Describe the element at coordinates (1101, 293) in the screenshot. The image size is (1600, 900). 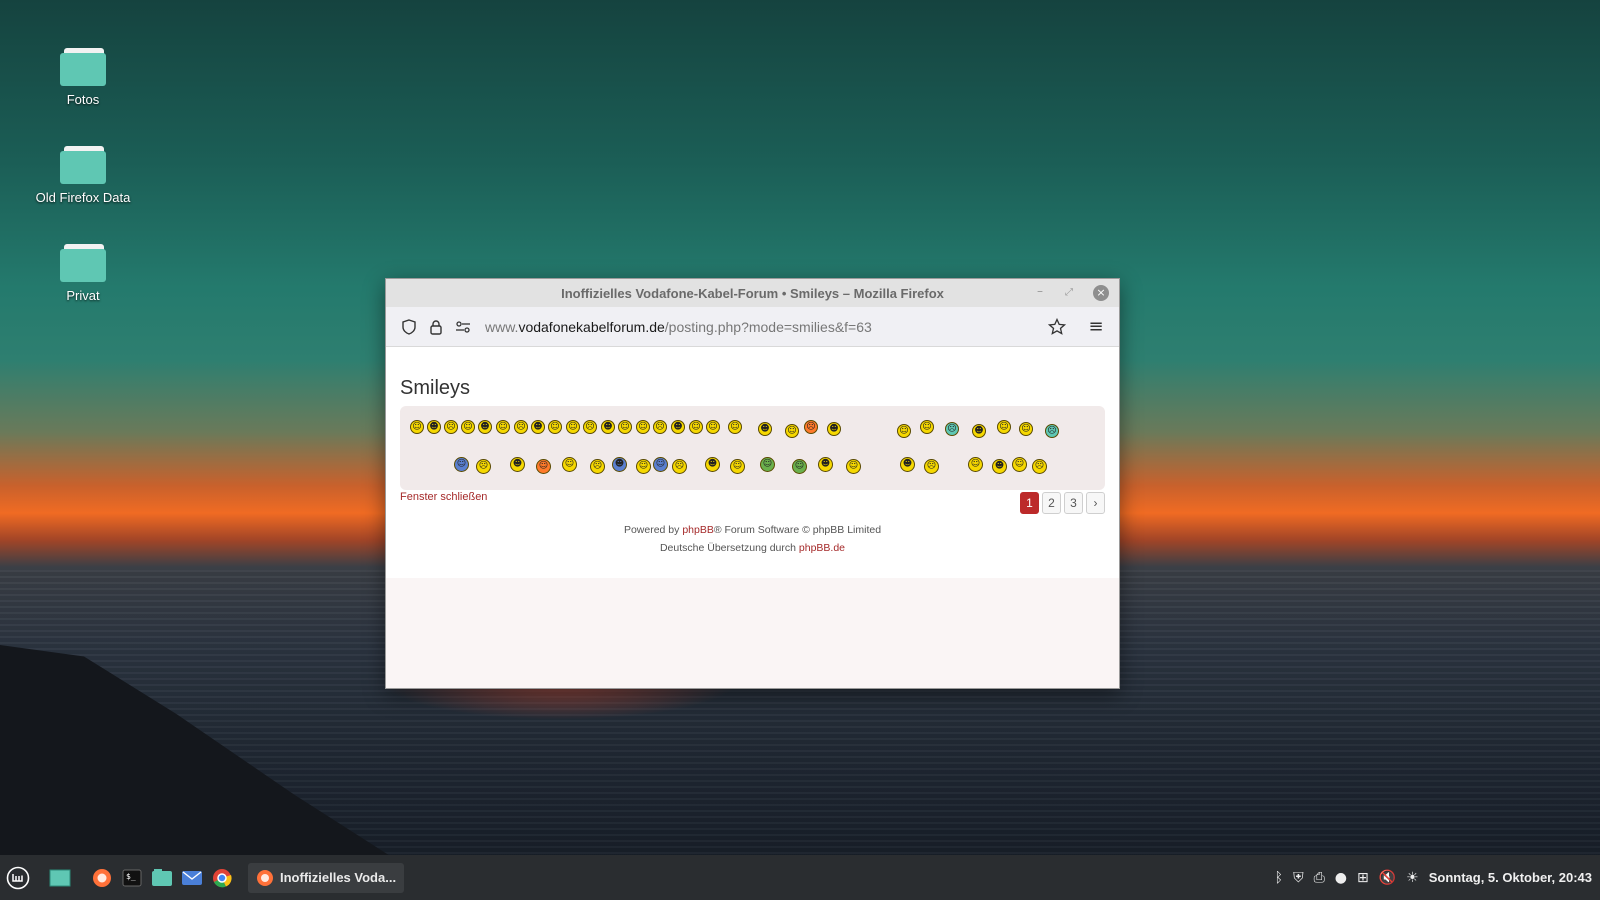
I see `close-icon: ×` at that location.